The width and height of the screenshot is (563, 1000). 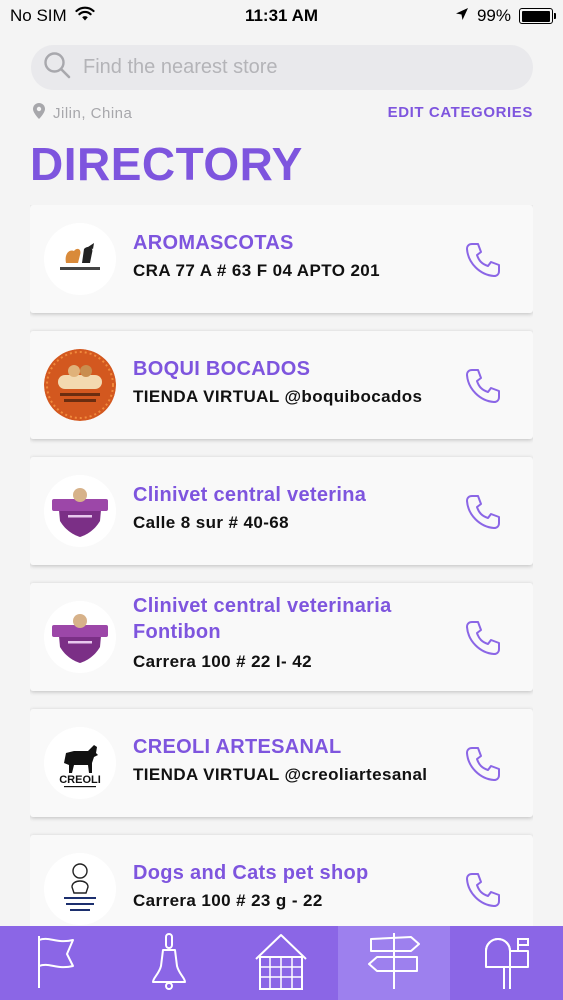 I want to click on boqui-bocados-logo-icon, so click(x=80, y=385).